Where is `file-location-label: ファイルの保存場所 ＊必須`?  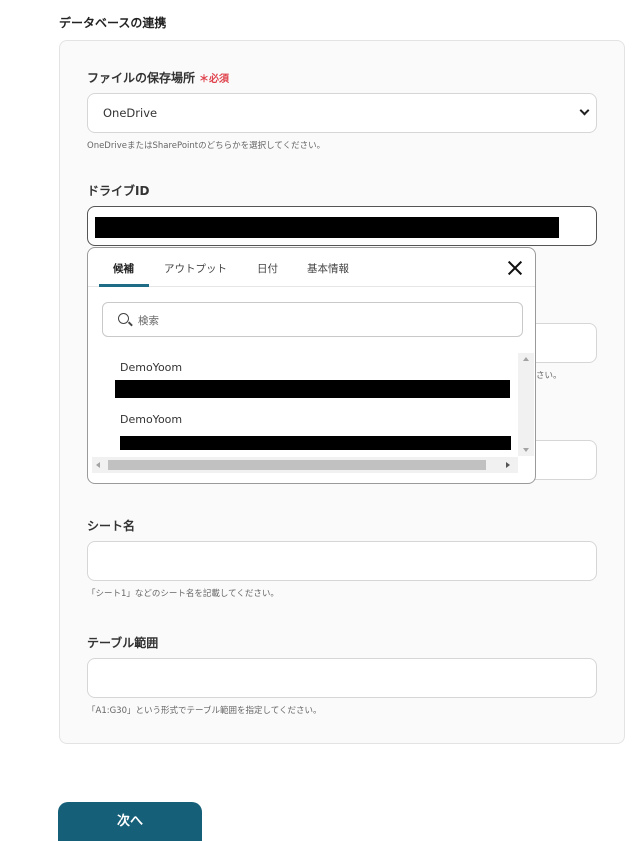 file-location-label: ファイルの保存場所 ＊必須 is located at coordinates (158, 77).